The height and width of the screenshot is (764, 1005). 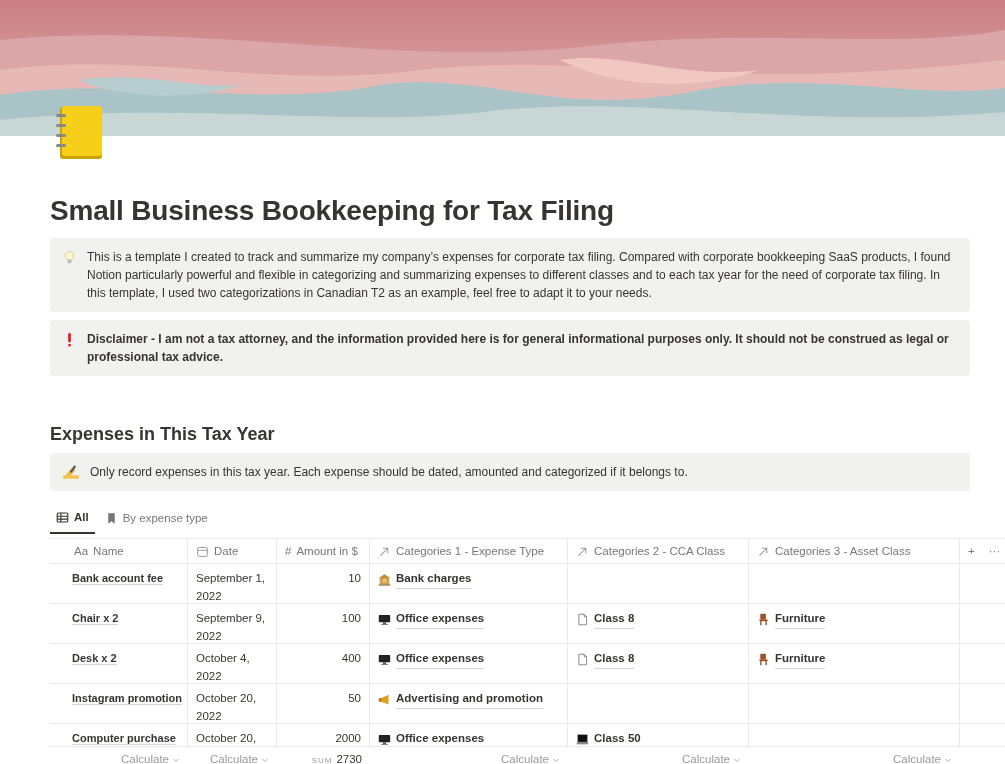 I want to click on table-cell: September 1, 2022, so click(x=232, y=584).